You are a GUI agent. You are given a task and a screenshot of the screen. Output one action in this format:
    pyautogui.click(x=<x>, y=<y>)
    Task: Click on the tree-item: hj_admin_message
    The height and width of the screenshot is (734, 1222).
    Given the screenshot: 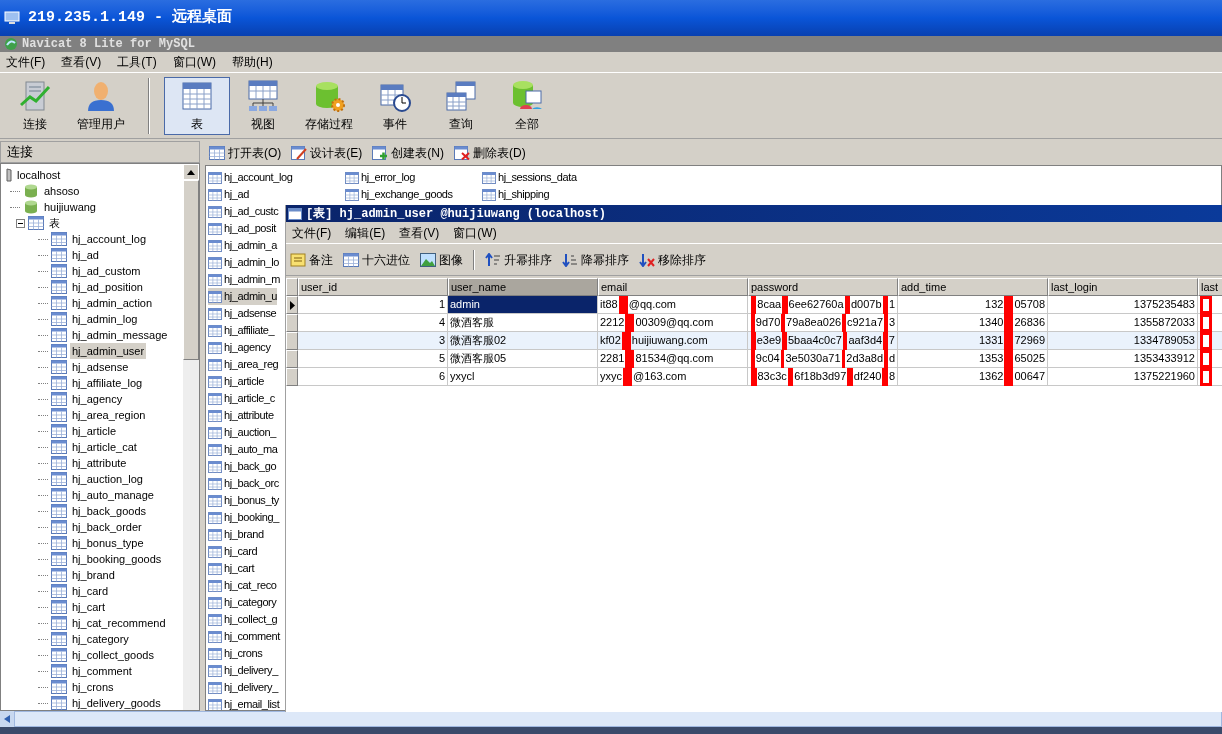 What is the action you would take?
    pyautogui.click(x=120, y=335)
    